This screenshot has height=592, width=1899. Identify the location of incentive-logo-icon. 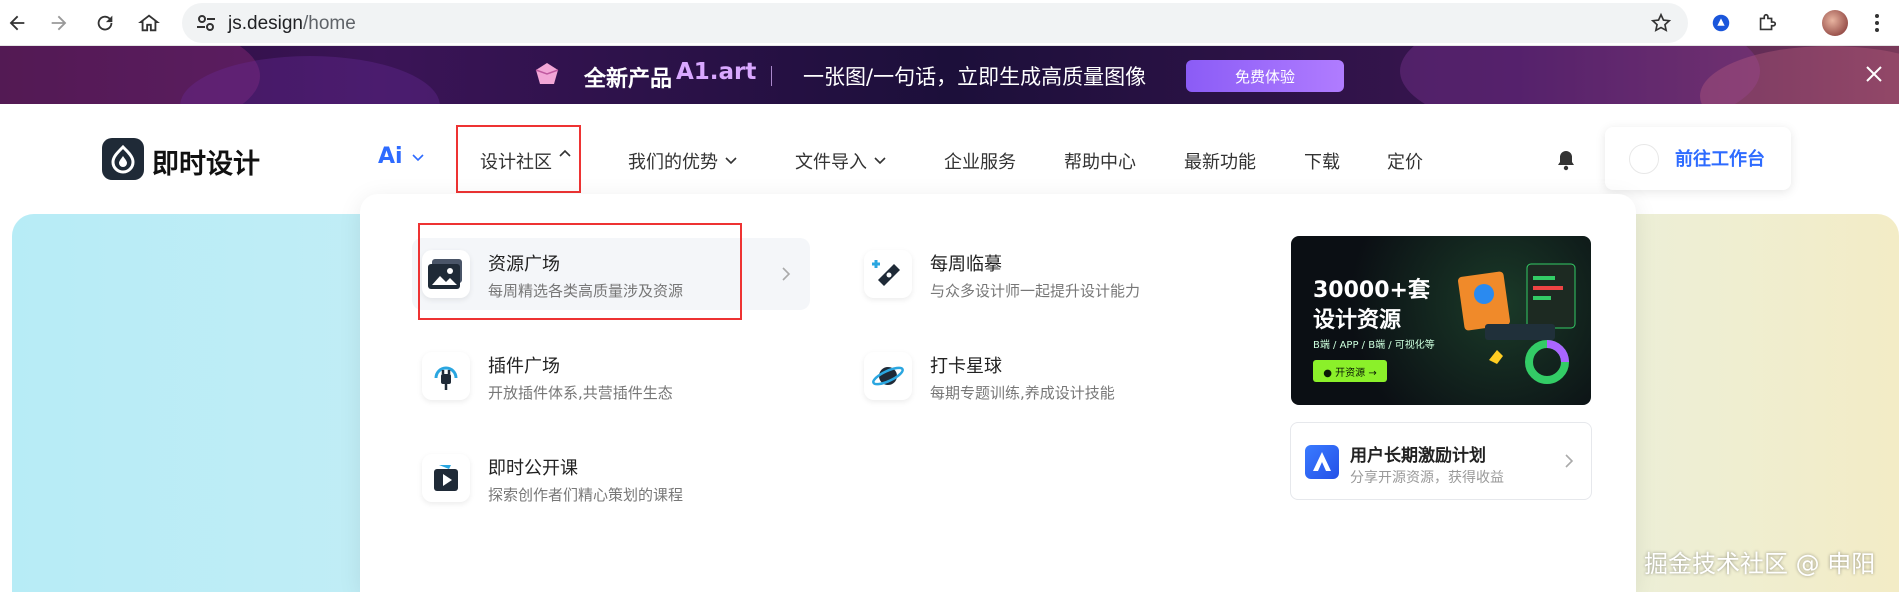
(1322, 462).